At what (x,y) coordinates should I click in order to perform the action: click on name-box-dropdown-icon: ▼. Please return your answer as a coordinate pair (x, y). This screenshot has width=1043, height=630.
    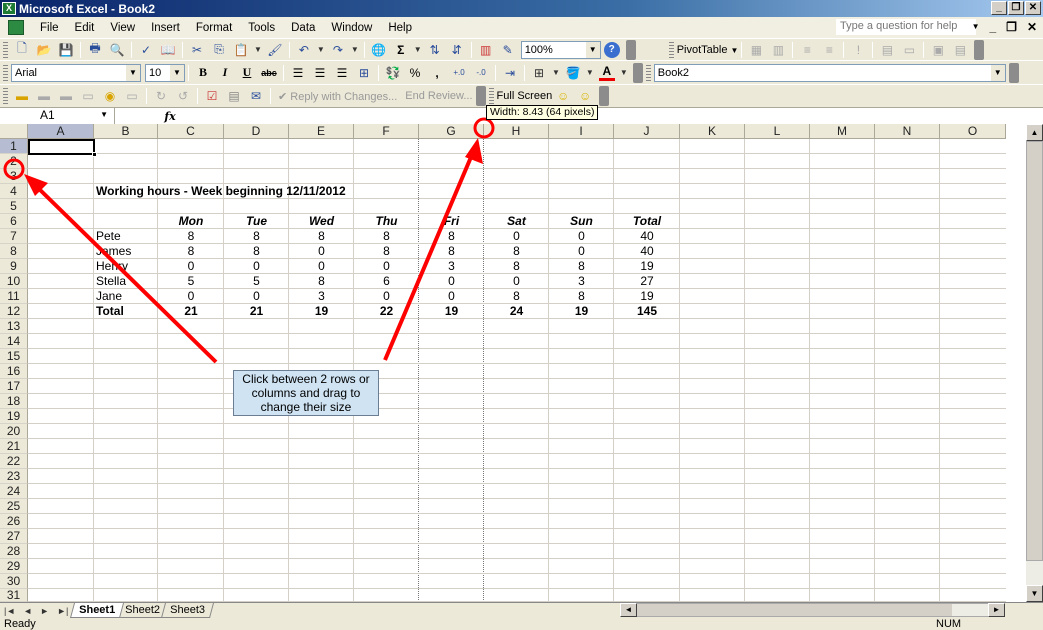
    Looking at the image, I should click on (104, 114).